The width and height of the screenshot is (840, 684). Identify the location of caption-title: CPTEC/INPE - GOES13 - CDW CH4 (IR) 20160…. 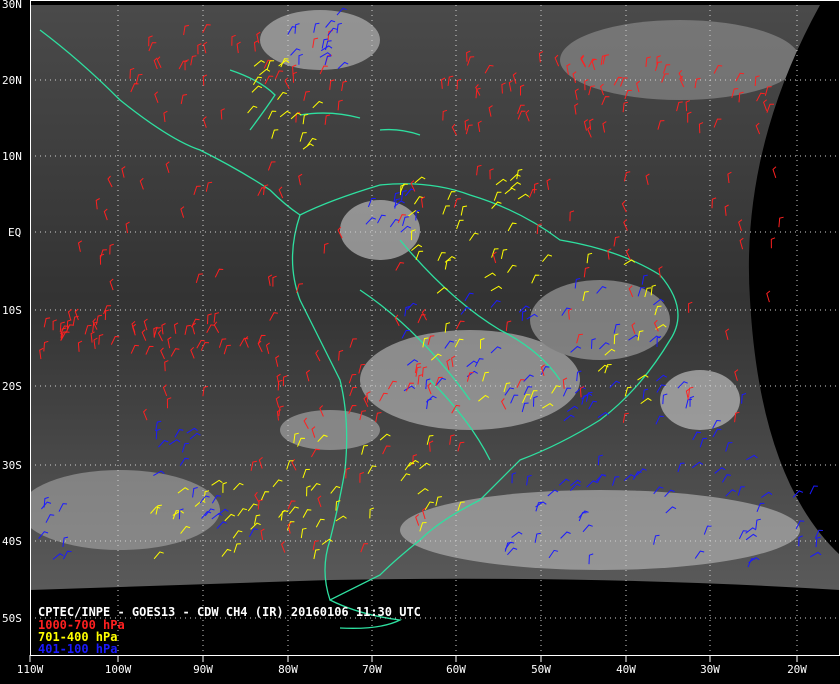
(229, 612).